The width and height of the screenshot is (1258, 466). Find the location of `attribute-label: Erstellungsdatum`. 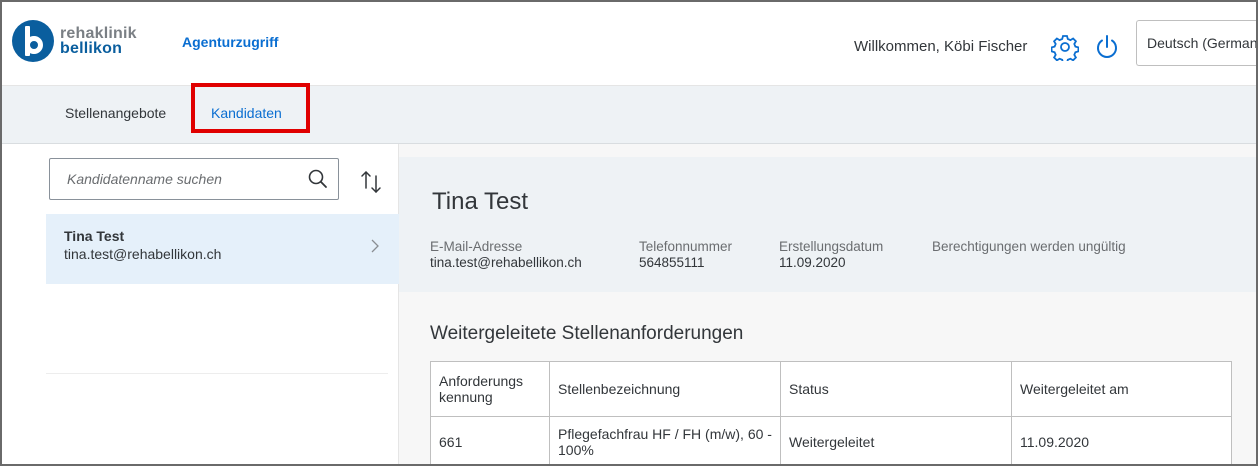

attribute-label: Erstellungsdatum is located at coordinates (831, 246).